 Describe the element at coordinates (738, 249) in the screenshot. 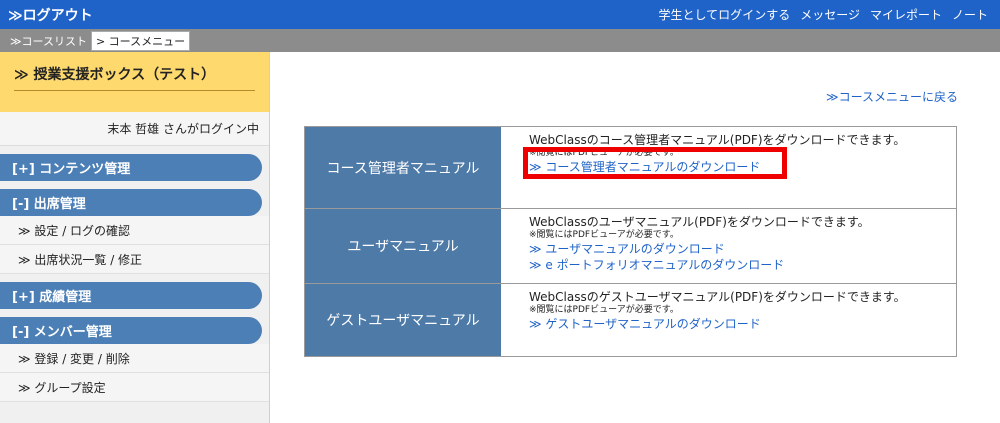

I see `user-manual-download-link: ≫ ユーザマニュアルのダウンロード` at that location.